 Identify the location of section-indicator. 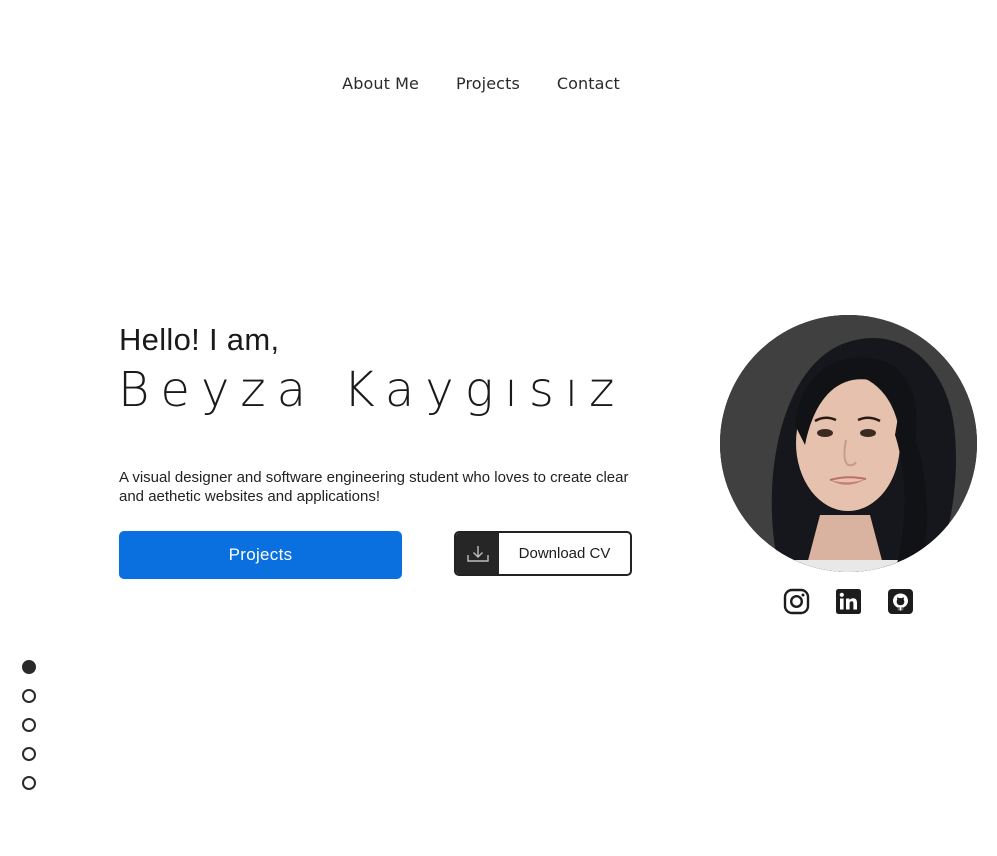
(29, 725).